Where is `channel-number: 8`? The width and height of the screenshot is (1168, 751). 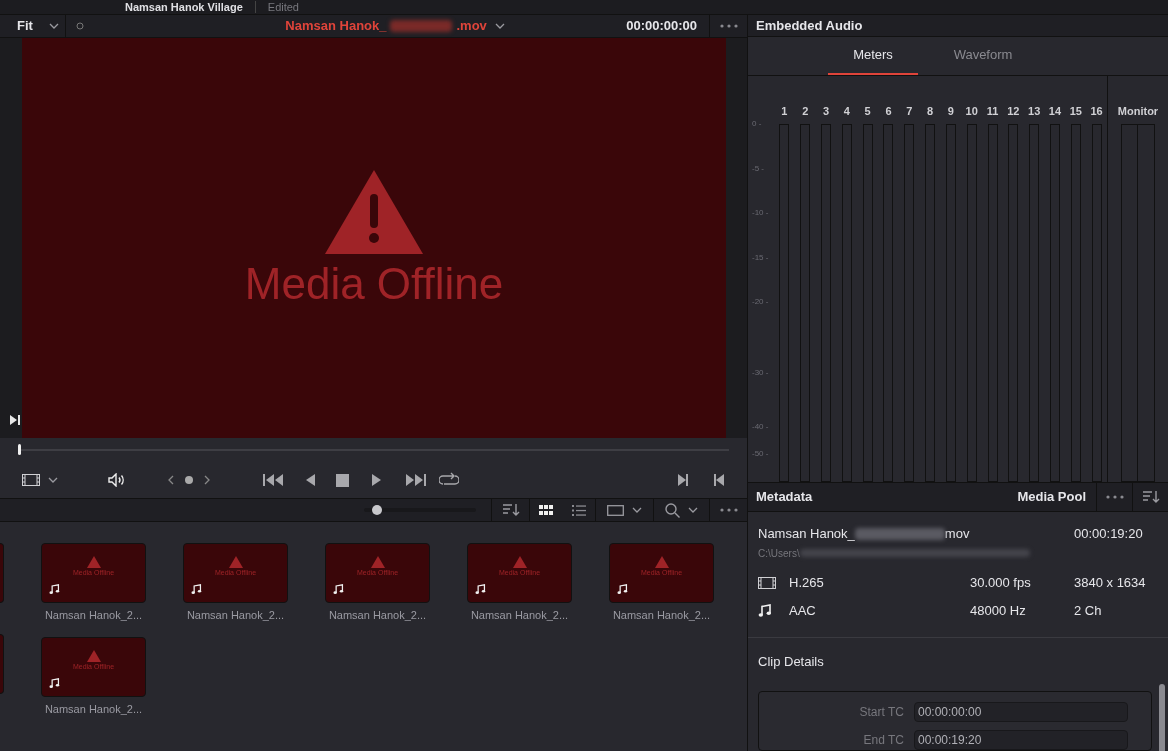
channel-number: 8 is located at coordinates (930, 112).